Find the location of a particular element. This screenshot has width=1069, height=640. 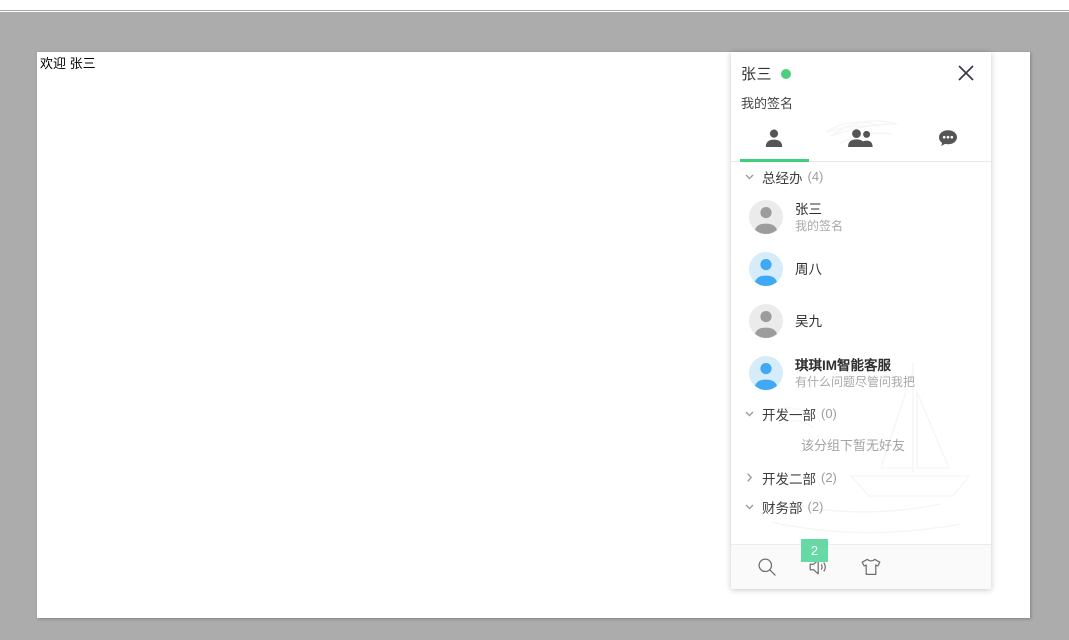

chat-bubble-icon is located at coordinates (948, 138).